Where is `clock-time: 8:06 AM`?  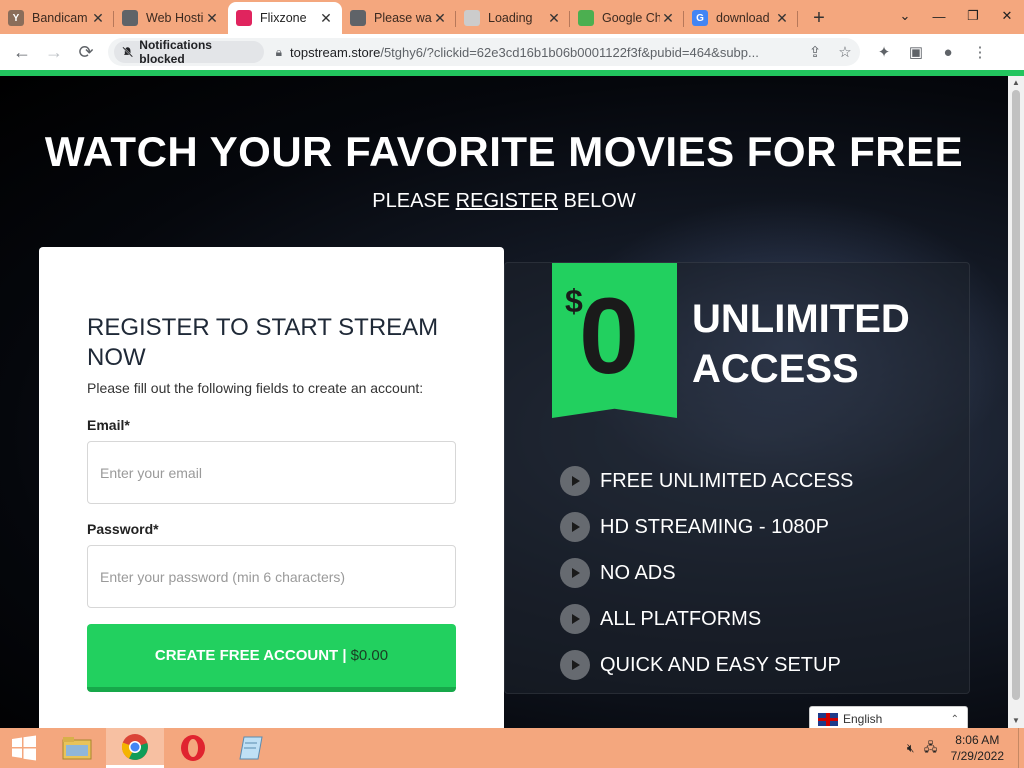
clock-time: 8:06 AM is located at coordinates (977, 740).